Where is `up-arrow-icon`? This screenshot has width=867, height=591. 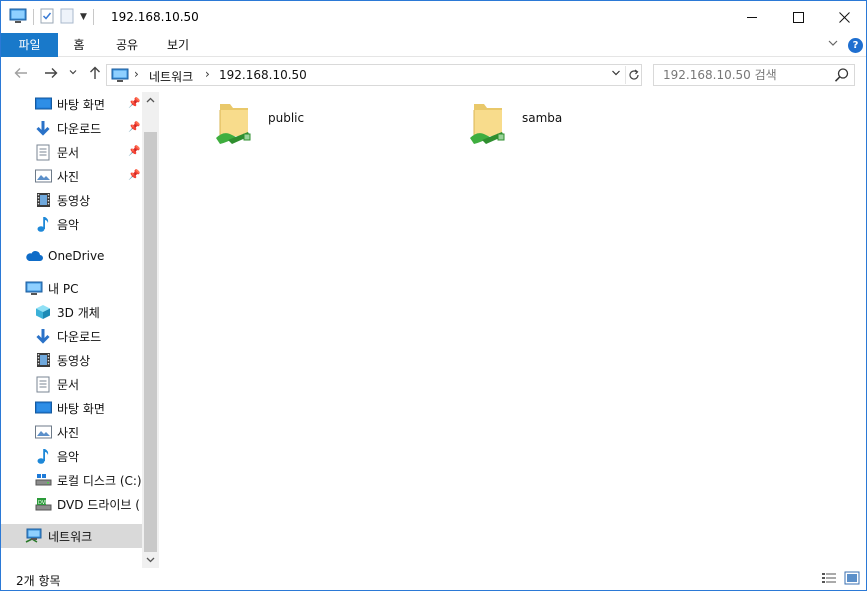
up-arrow-icon is located at coordinates (95, 72).